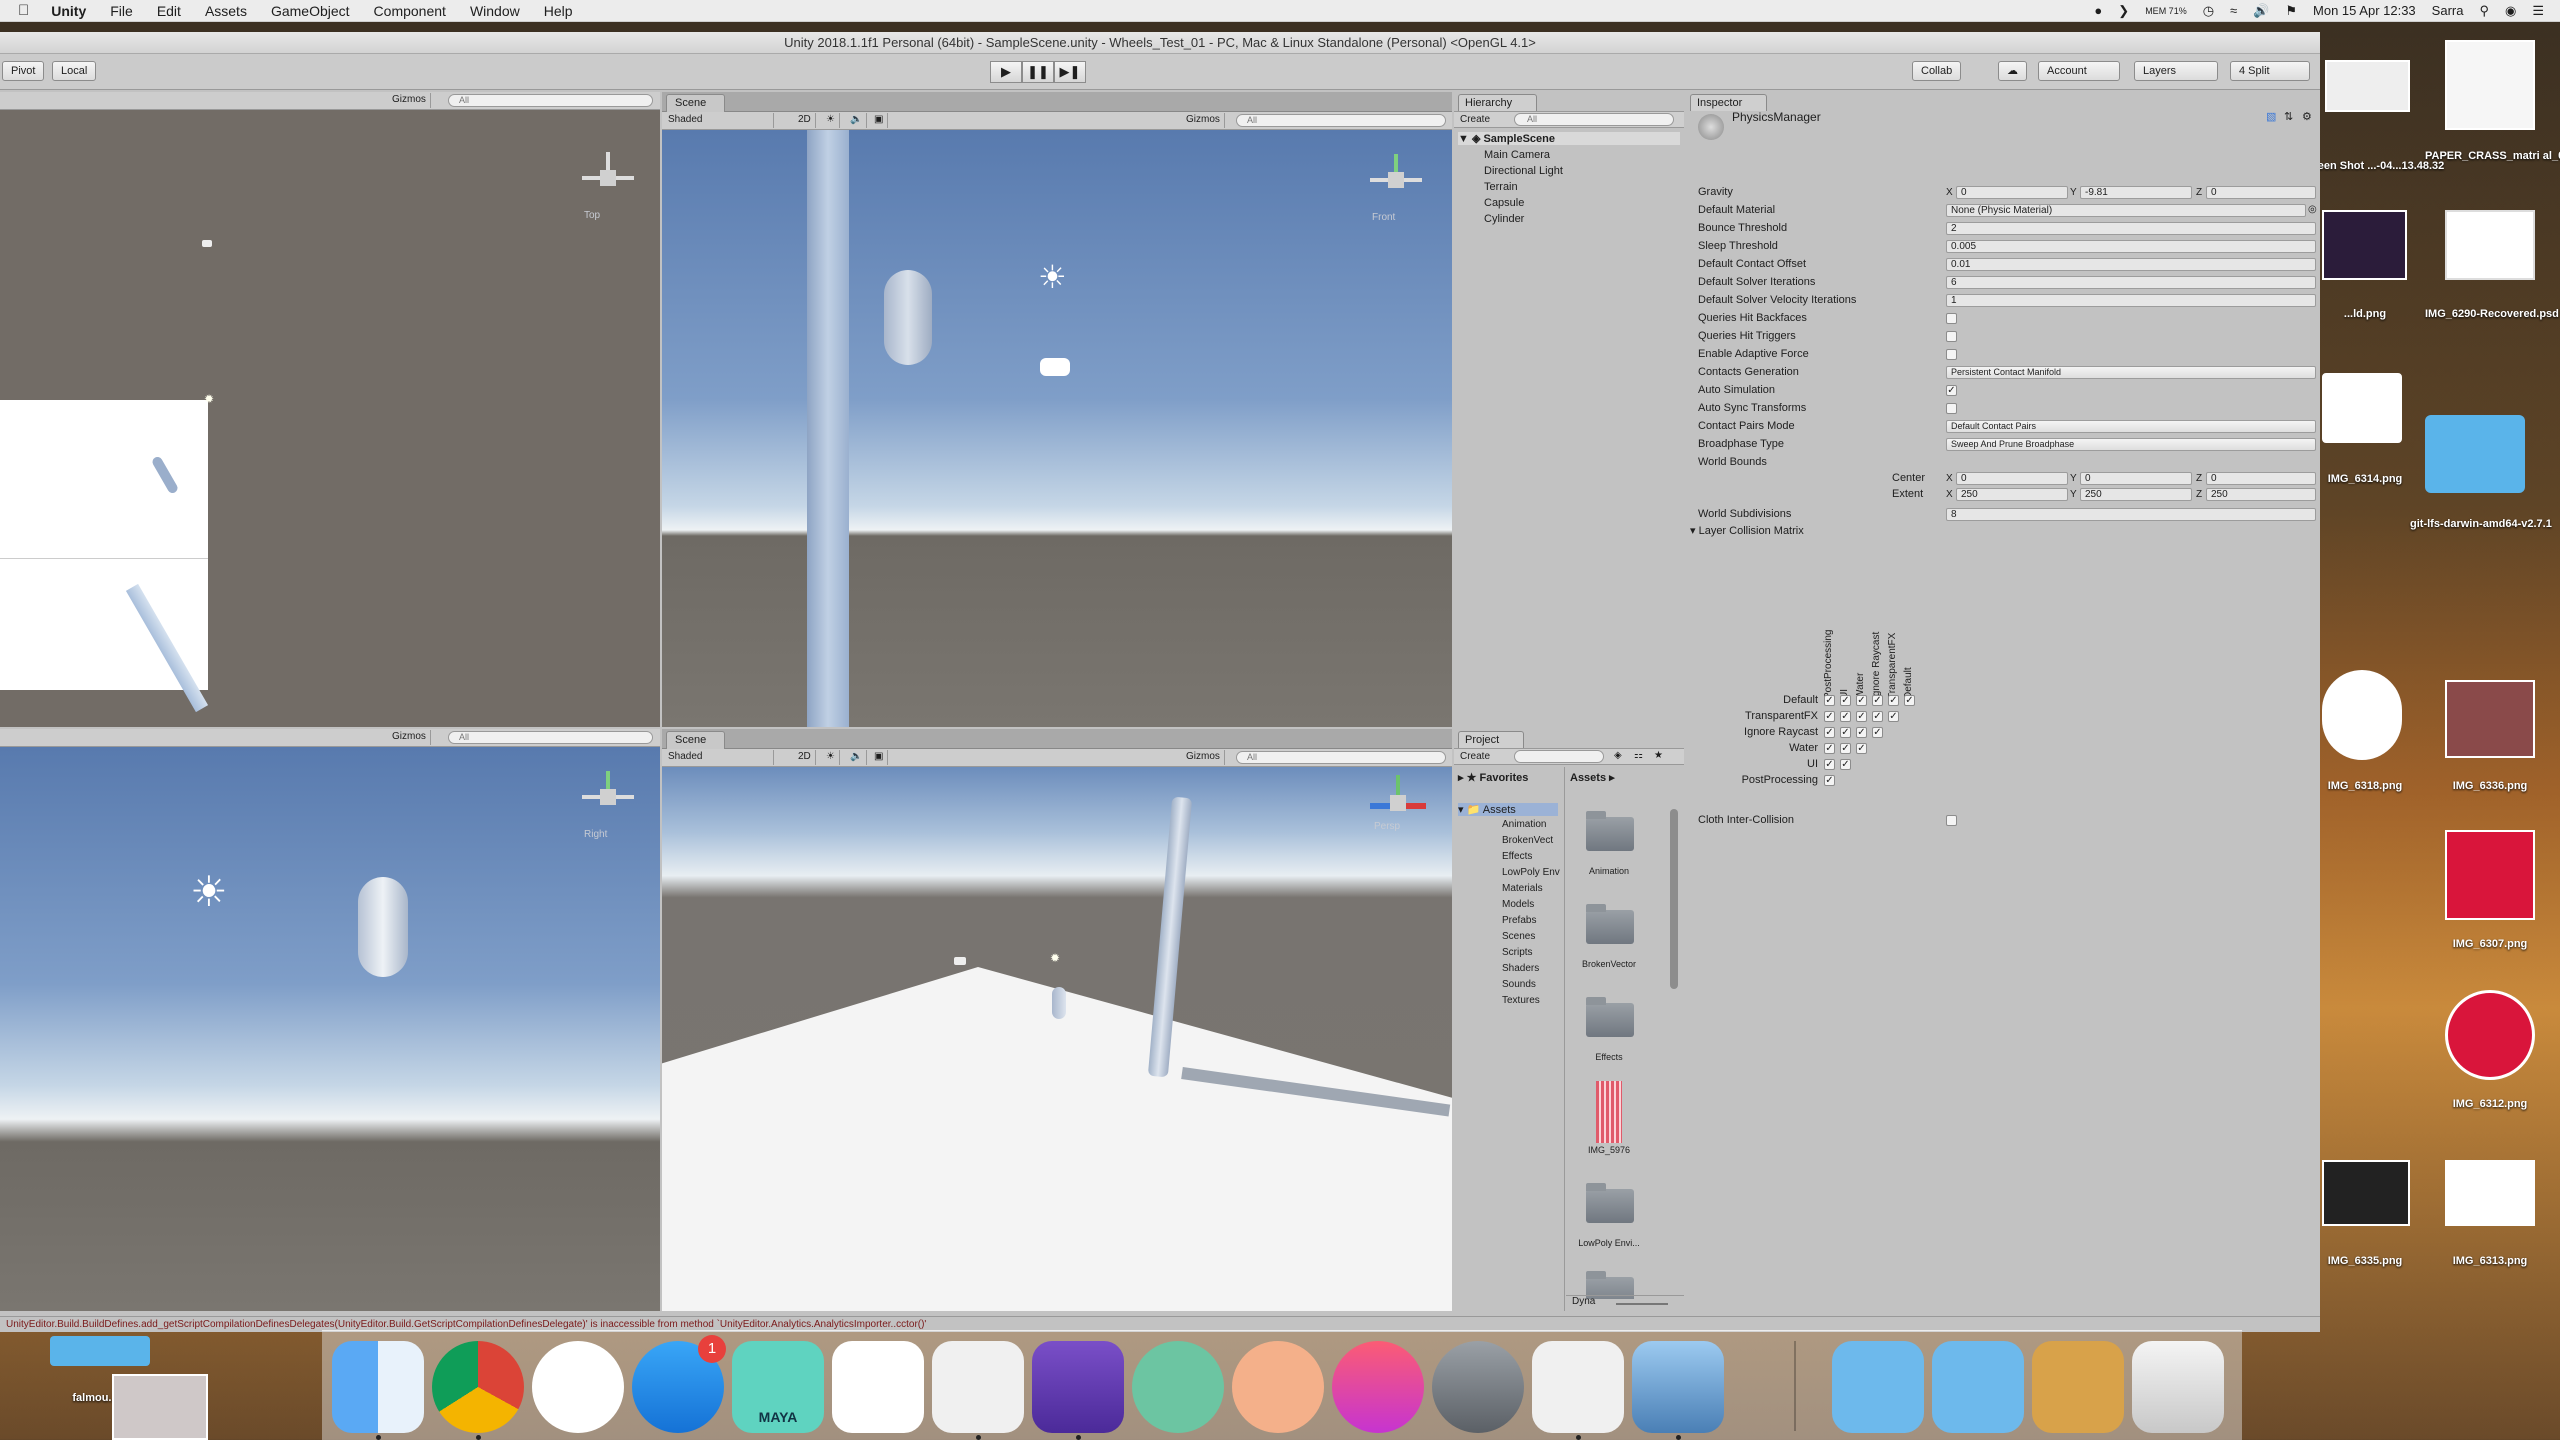  What do you see at coordinates (1178, 1387) in the screenshot?
I see `atom-icon` at bounding box center [1178, 1387].